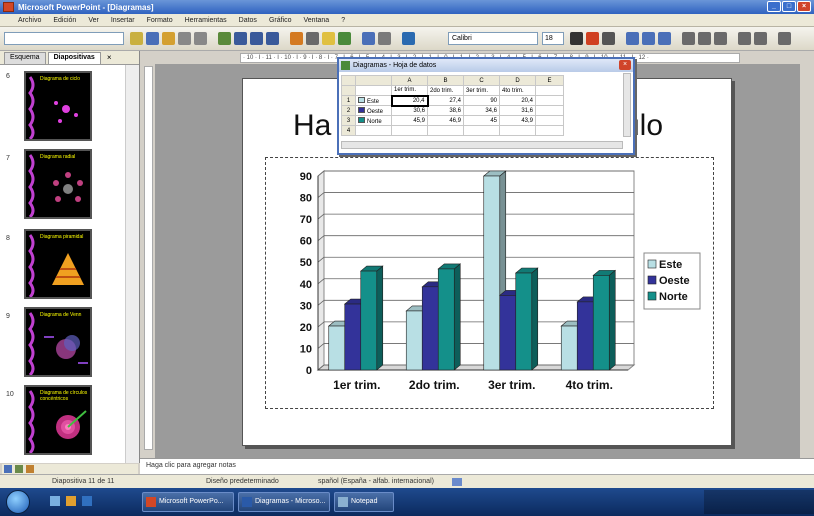 This screenshot has height=516, width=814. Describe the element at coordinates (517, 120) in the screenshot. I see `cell: 43,9` at that location.